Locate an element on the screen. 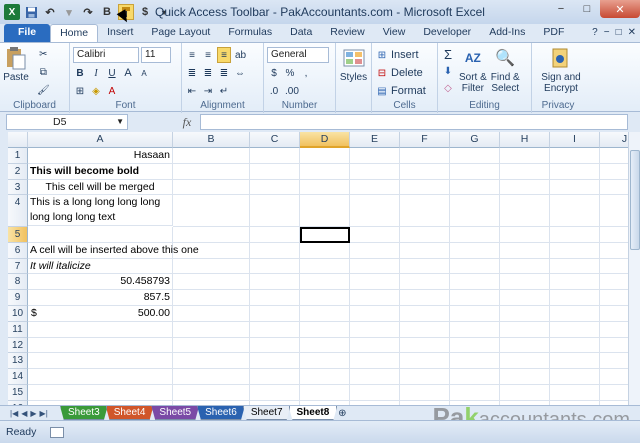  cell-b9 is located at coordinates (211, 298).